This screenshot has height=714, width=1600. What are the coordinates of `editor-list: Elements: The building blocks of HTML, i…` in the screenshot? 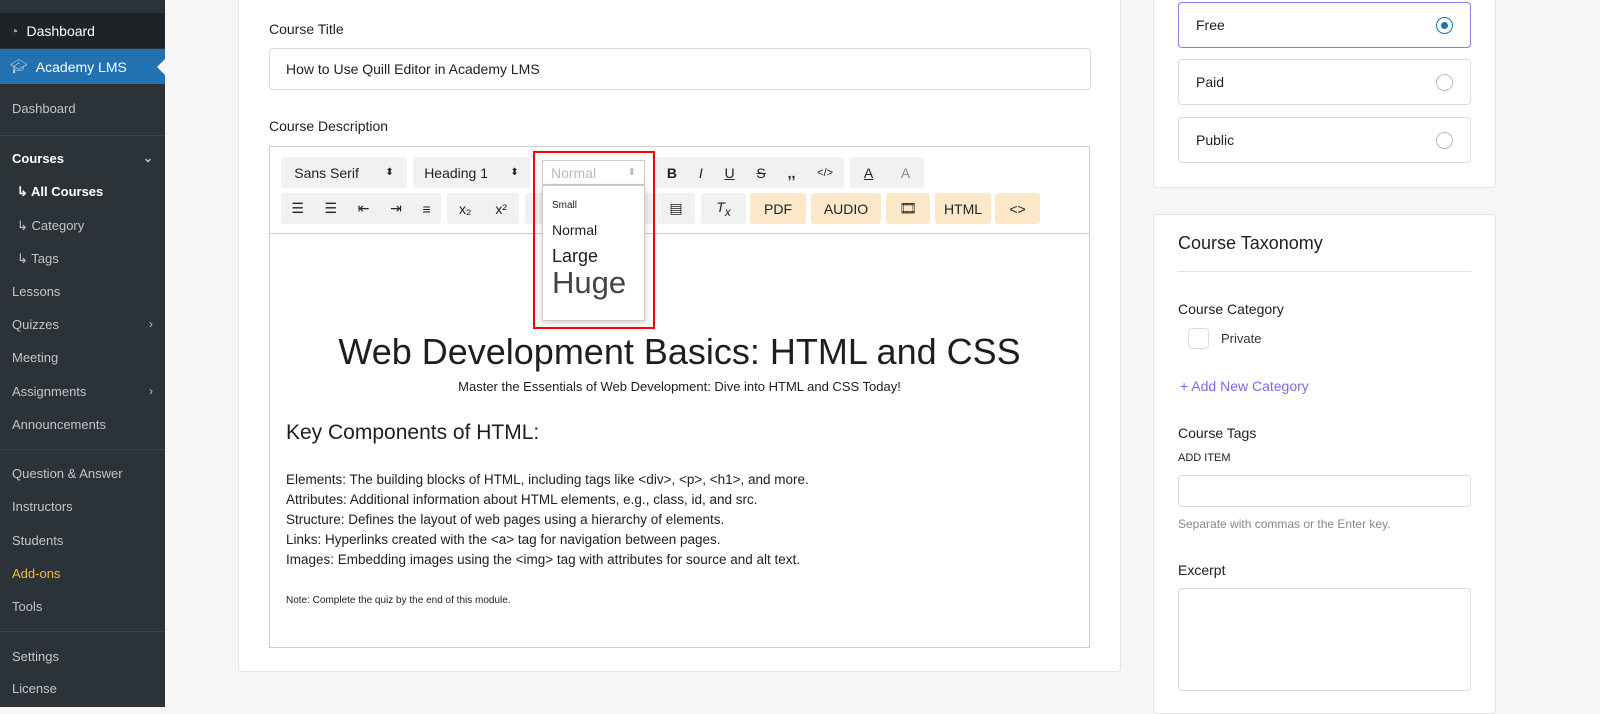 It's located at (547, 520).